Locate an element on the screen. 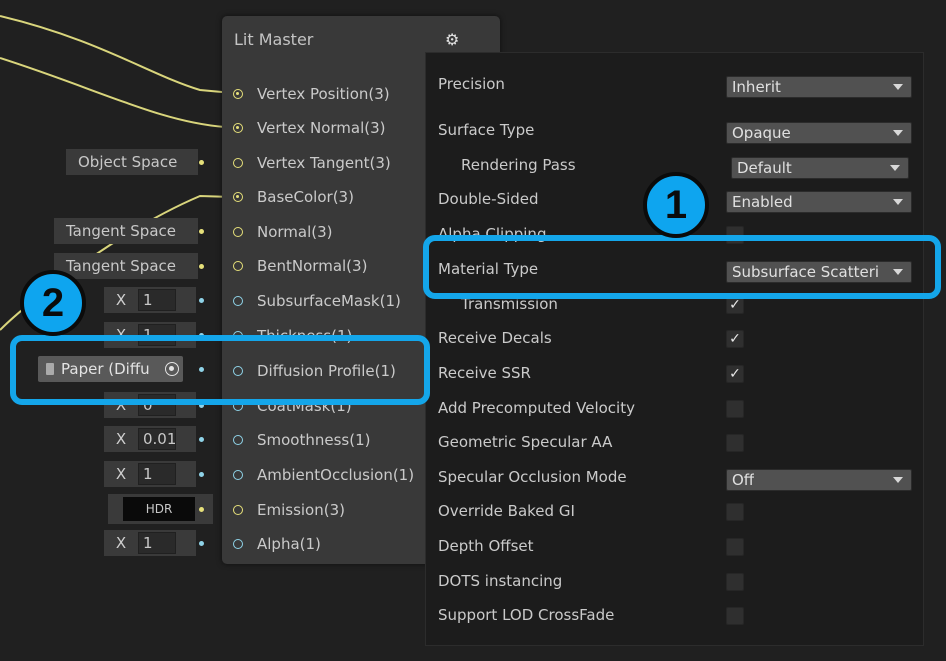  alpha-field: X1 is located at coordinates (150, 543).